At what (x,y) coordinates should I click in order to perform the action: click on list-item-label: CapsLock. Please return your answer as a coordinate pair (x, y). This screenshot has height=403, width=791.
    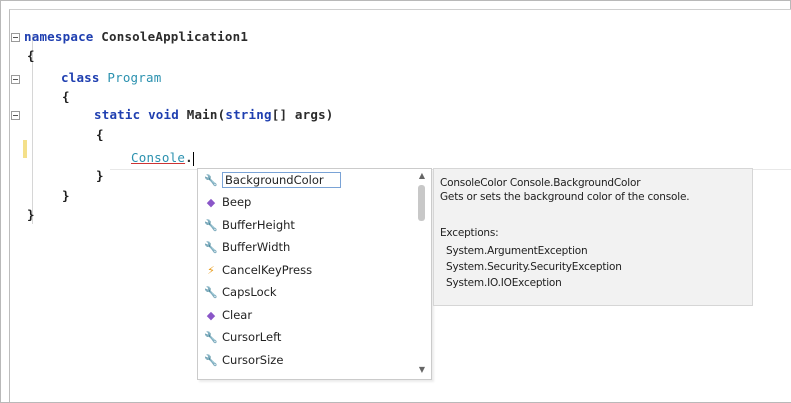
    Looking at the image, I should click on (249, 292).